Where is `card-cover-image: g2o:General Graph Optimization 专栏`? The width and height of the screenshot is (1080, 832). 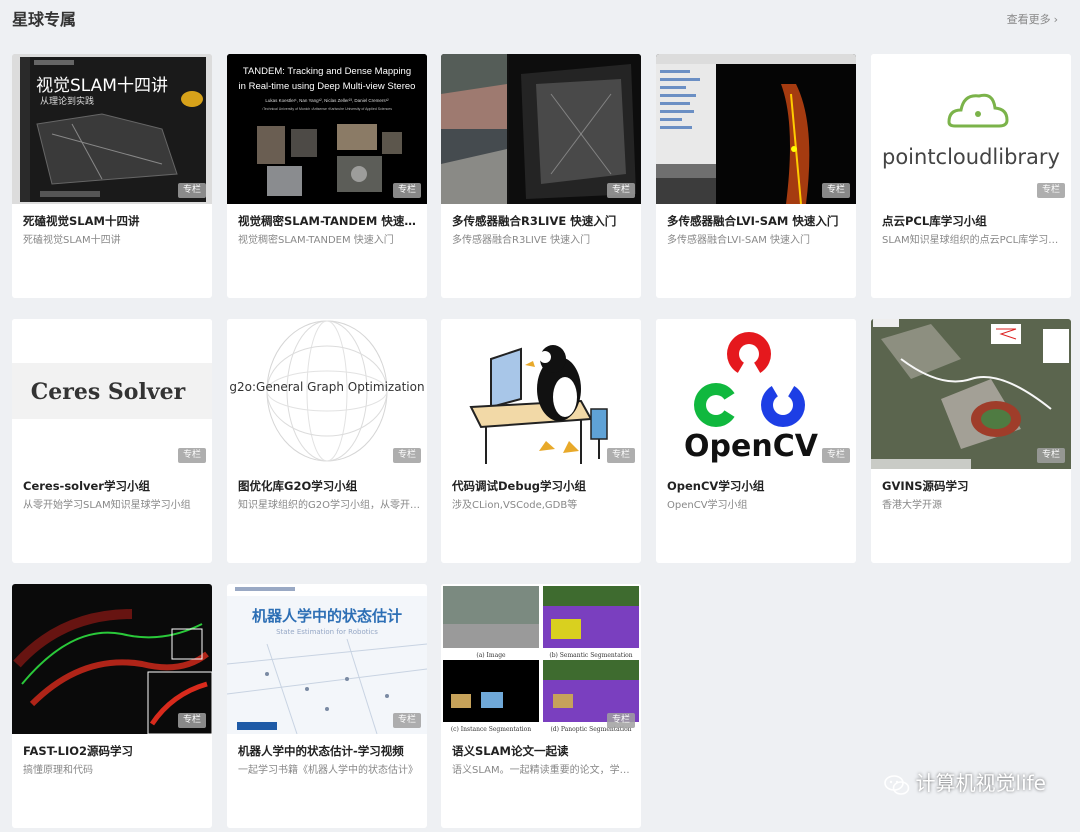 card-cover-image: g2o:General Graph Optimization 专栏 is located at coordinates (327, 394).